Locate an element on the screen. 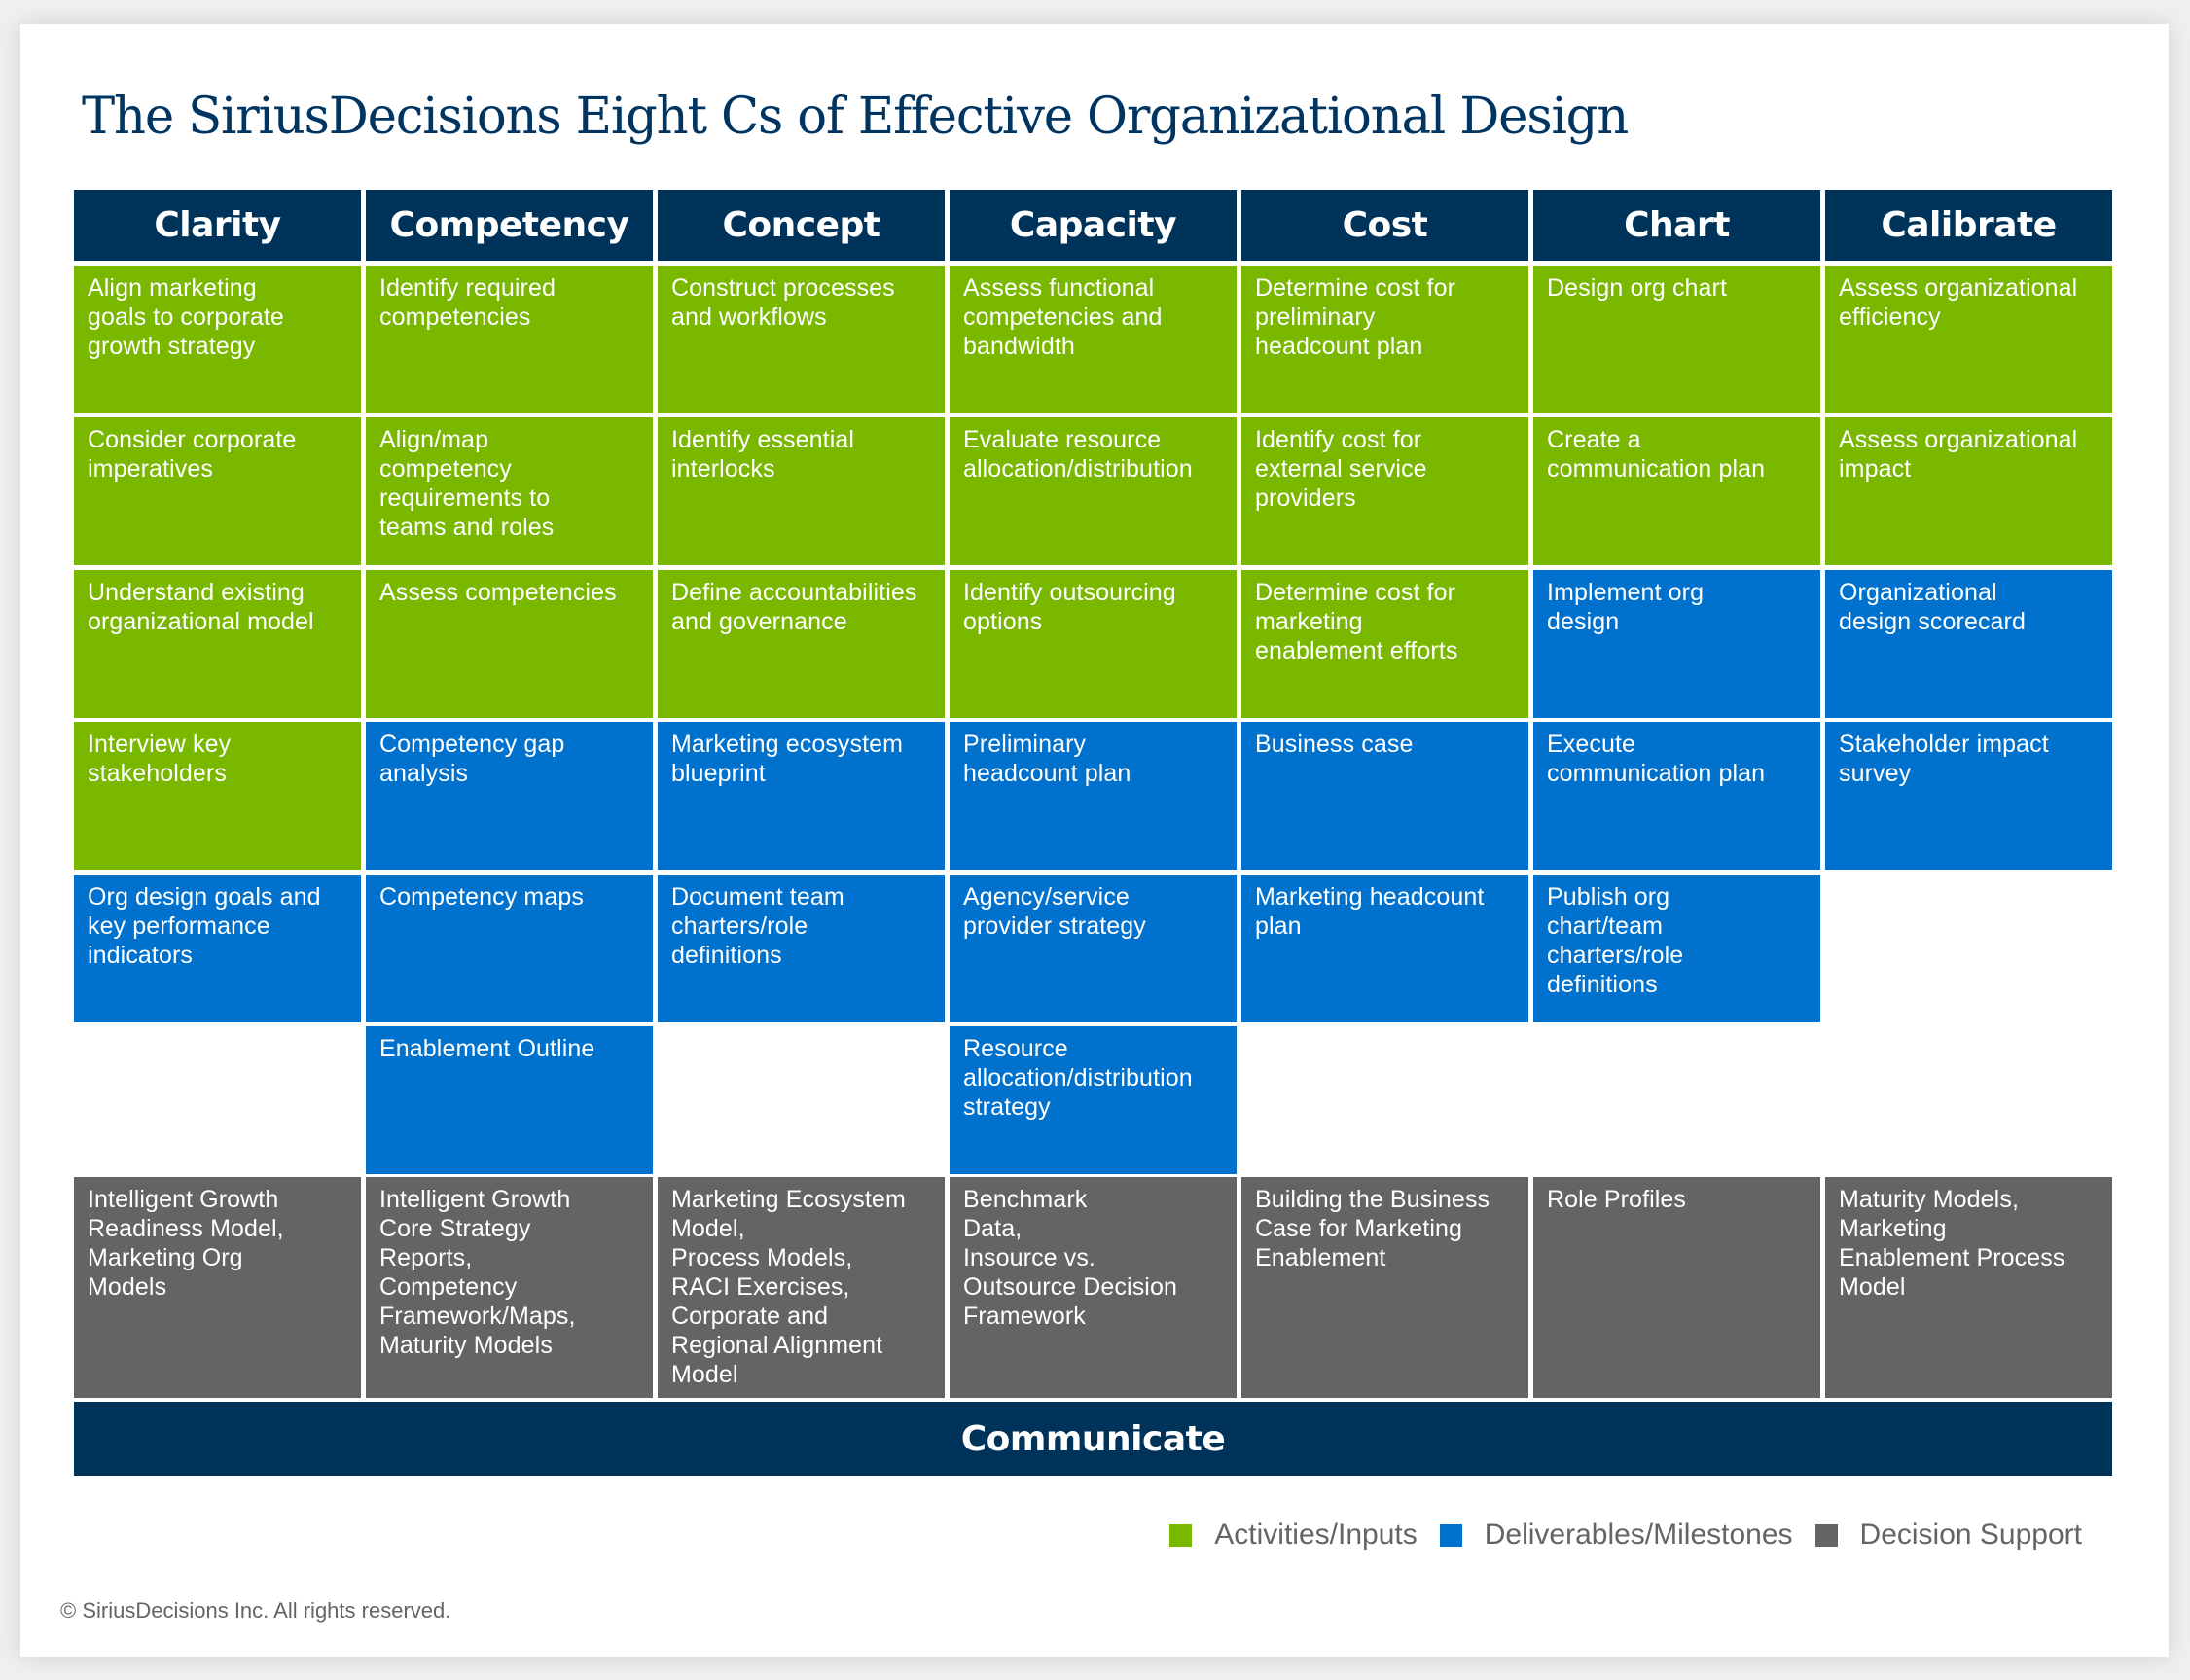 This screenshot has width=2190, height=1680. column-header-calibrate: Calibrate is located at coordinates (1968, 225).